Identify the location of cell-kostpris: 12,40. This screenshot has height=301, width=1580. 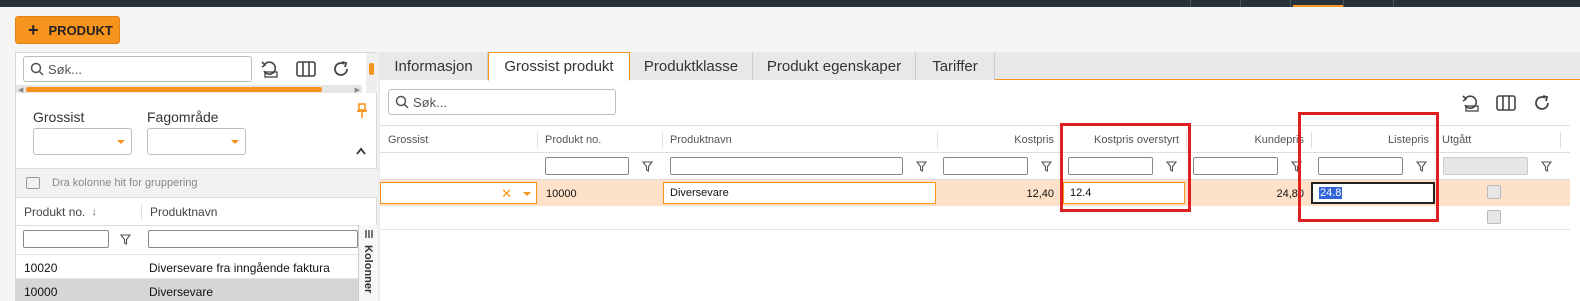
(1040, 194).